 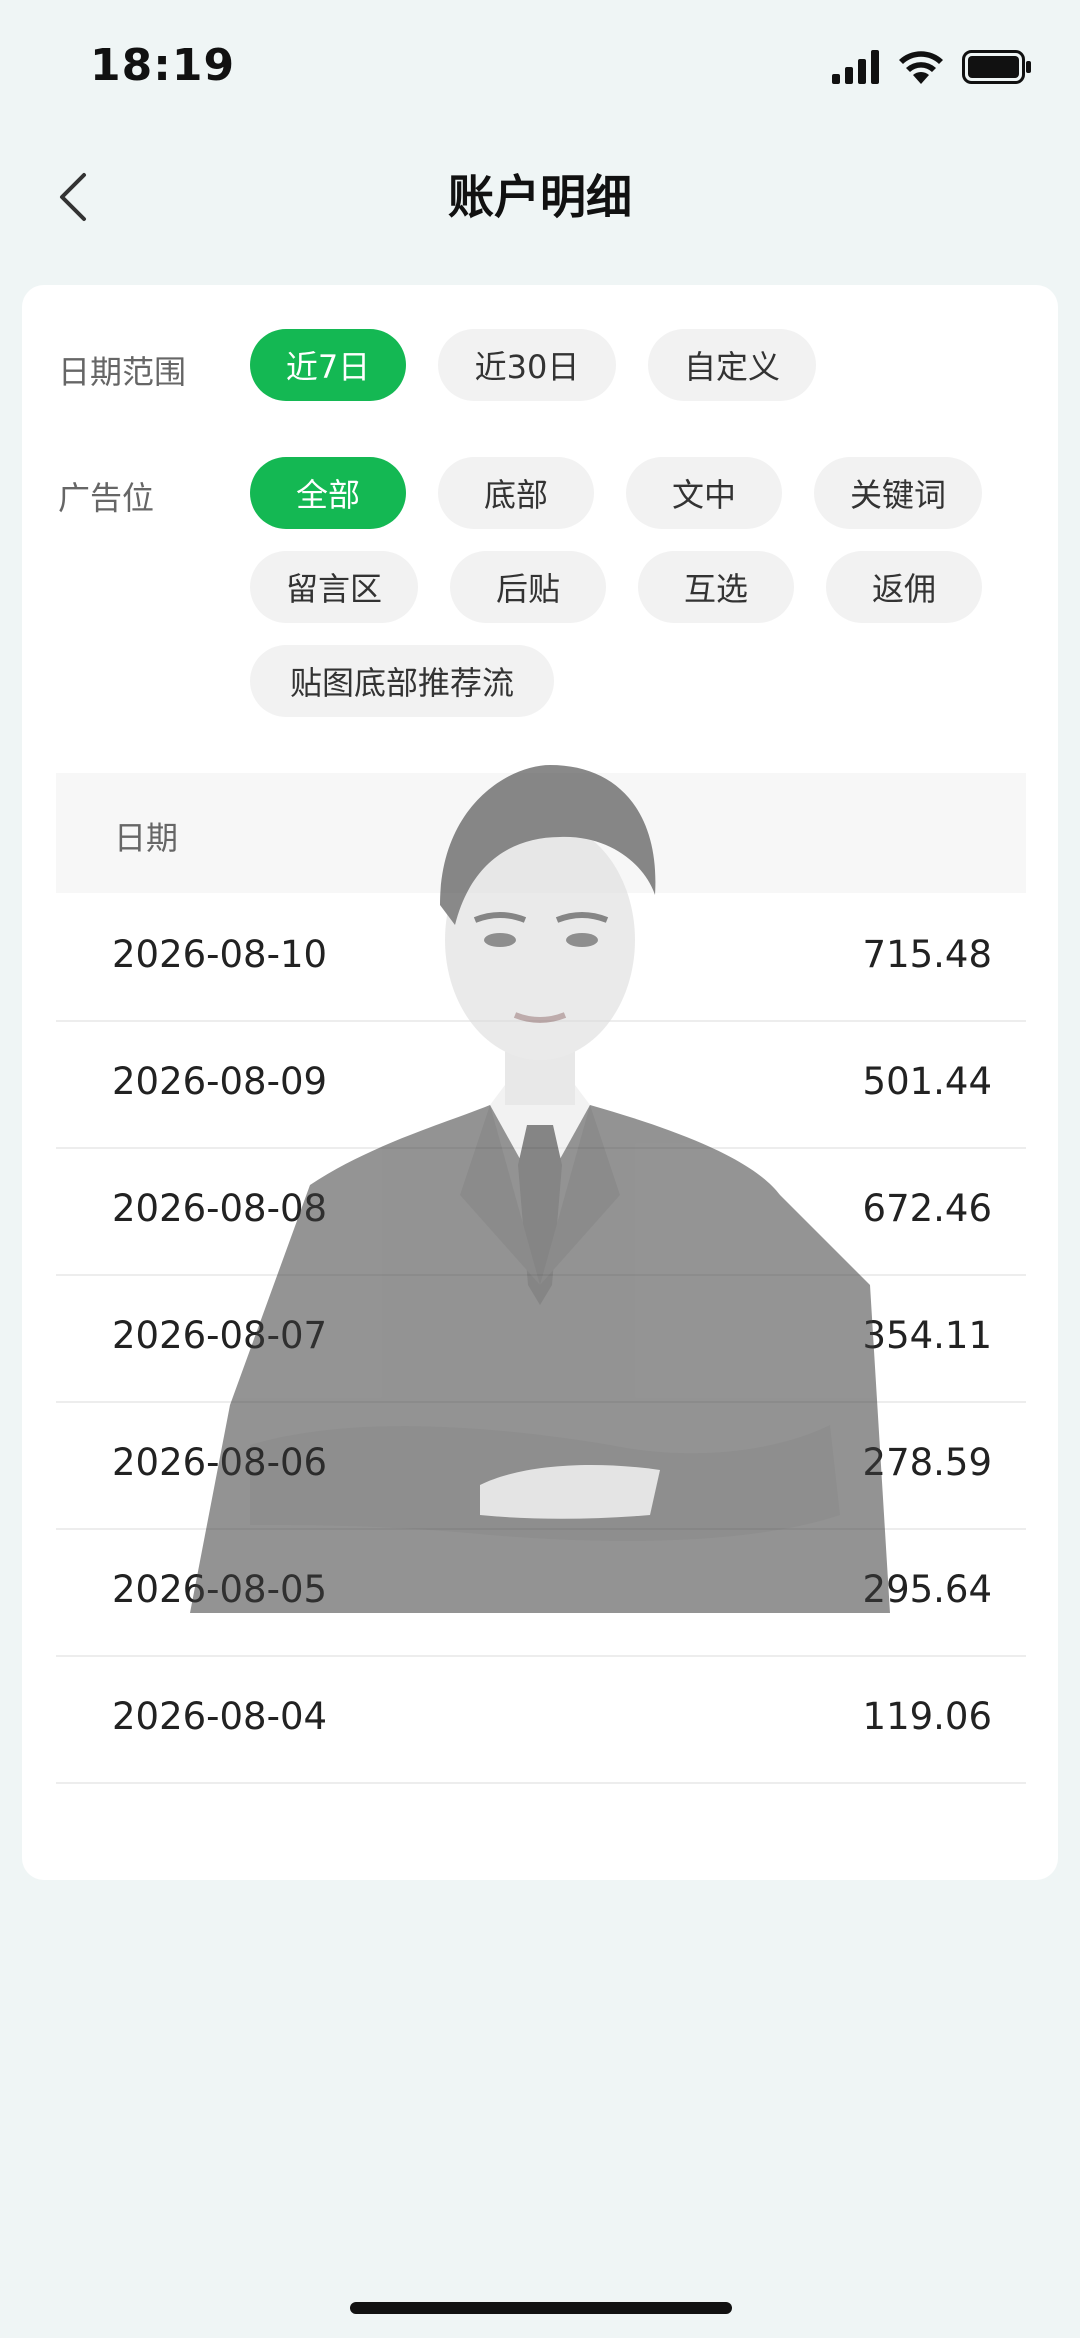 I want to click on date-range-label: 日期范围, so click(x=122, y=372).